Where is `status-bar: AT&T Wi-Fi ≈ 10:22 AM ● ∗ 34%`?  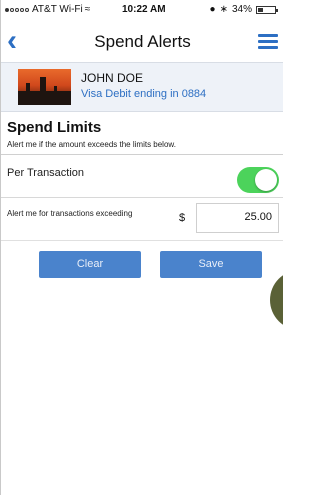 status-bar: AT&T Wi-Fi ≈ 10:22 AM ● ∗ 34% is located at coordinates (142, 9).